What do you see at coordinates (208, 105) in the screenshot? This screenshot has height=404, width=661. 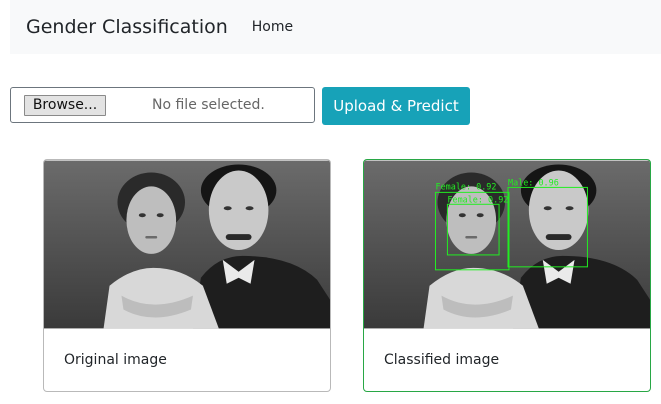 I see `file-status-text: No file selected.` at bounding box center [208, 105].